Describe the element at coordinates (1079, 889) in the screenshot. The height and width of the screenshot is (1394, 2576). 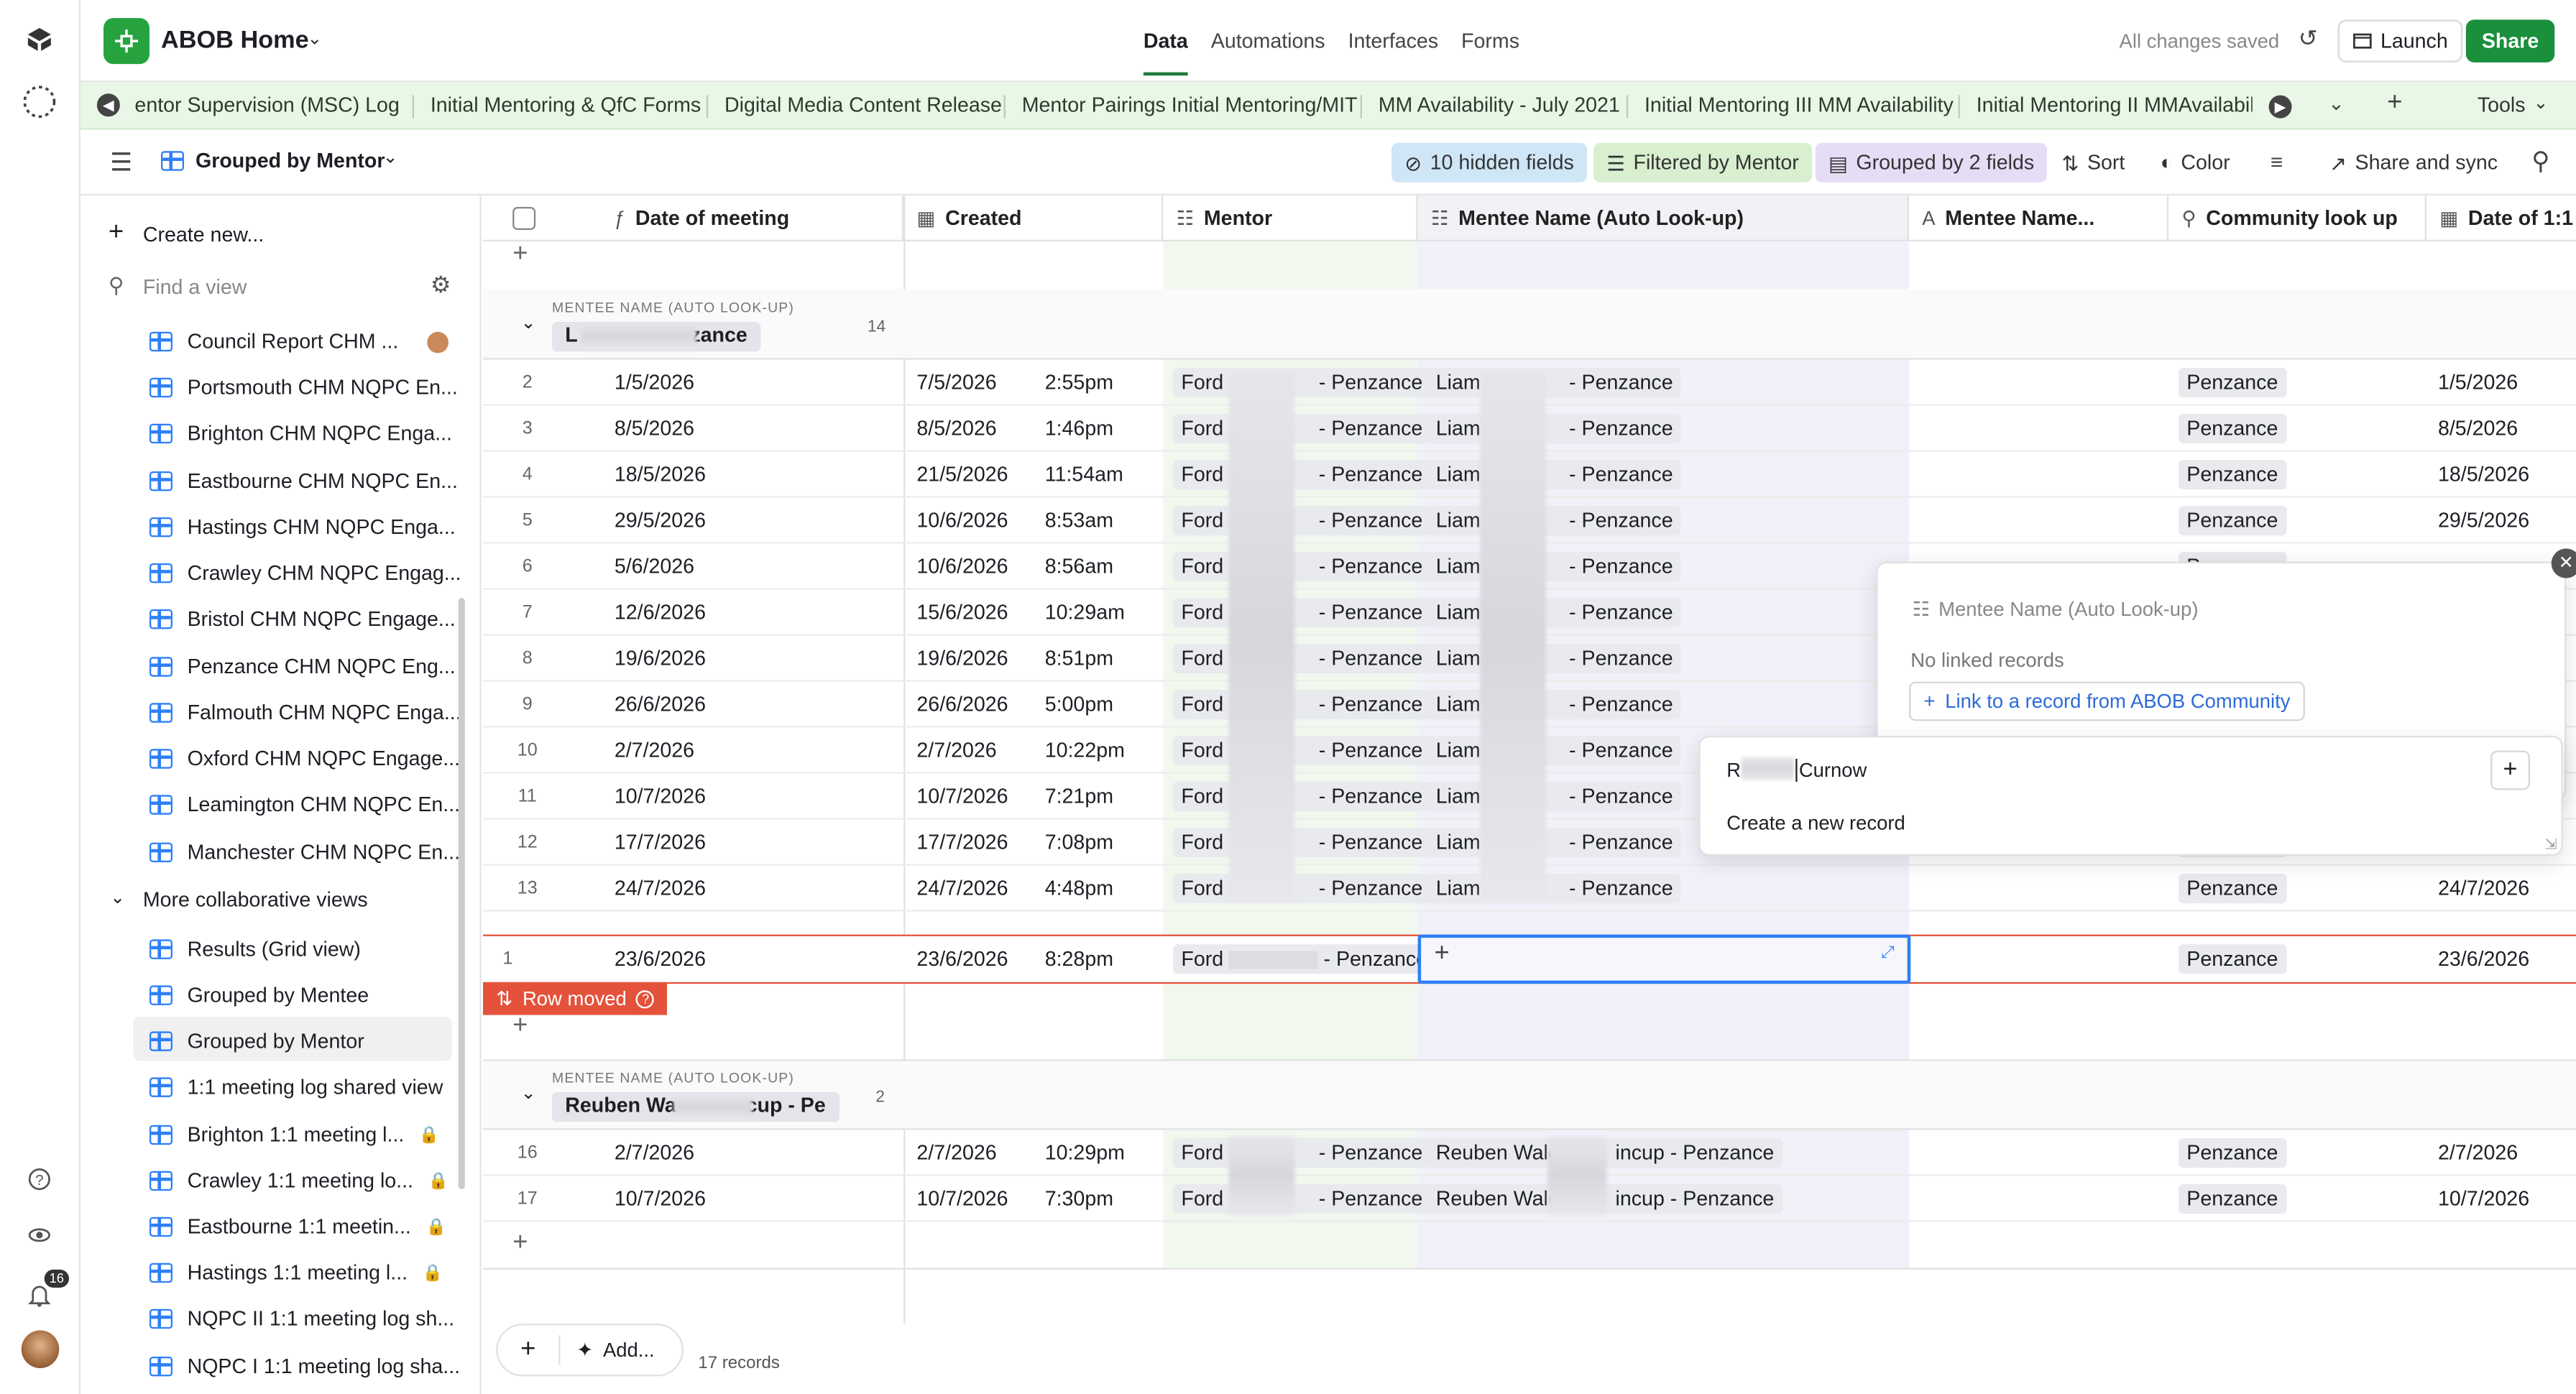
I see `created-time-cell: 4:48pm` at that location.